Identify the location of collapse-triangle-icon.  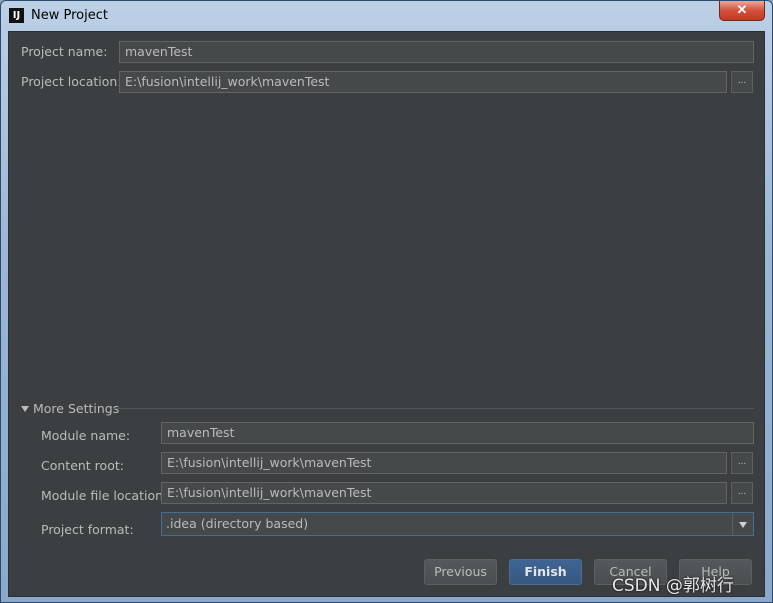
(25, 409).